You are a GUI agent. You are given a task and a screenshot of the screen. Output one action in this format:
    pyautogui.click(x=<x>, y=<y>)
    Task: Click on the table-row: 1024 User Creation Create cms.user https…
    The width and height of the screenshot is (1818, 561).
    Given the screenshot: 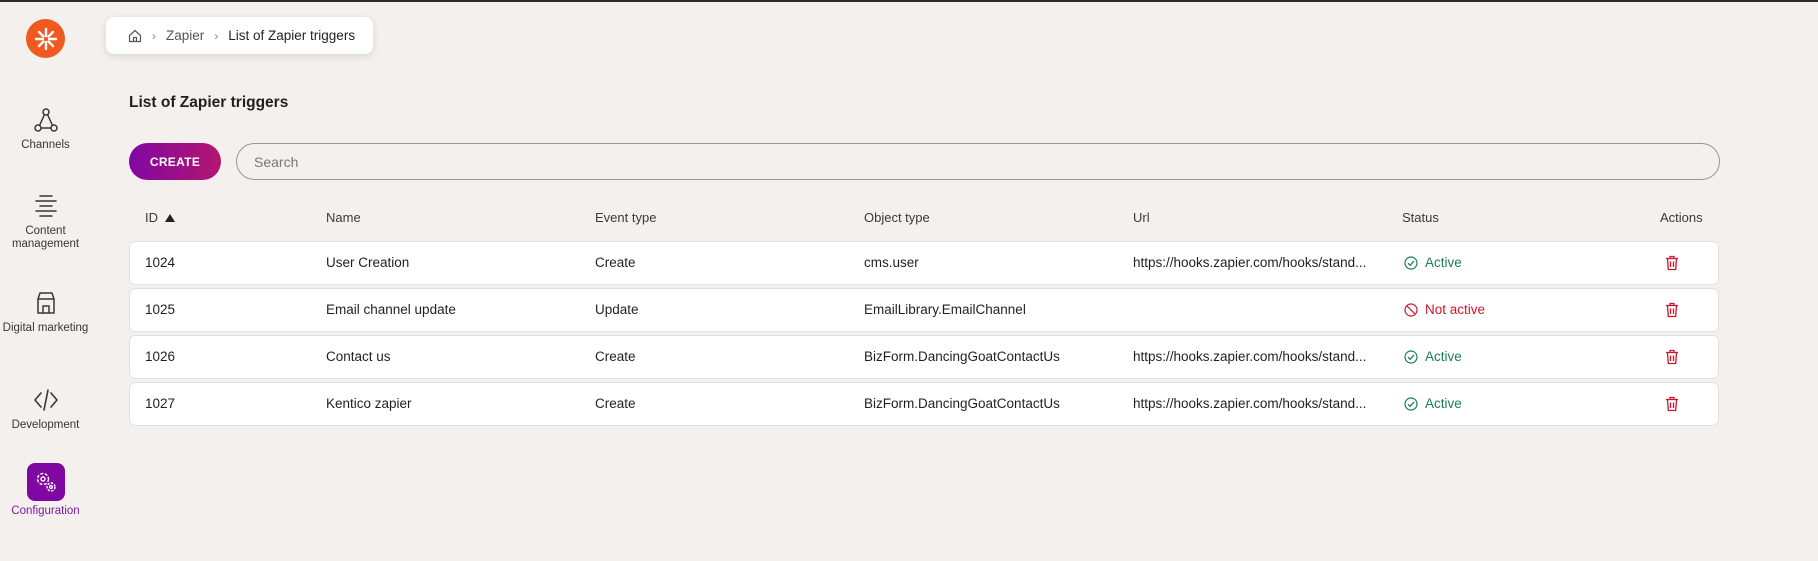 What is the action you would take?
    pyautogui.click(x=924, y=263)
    